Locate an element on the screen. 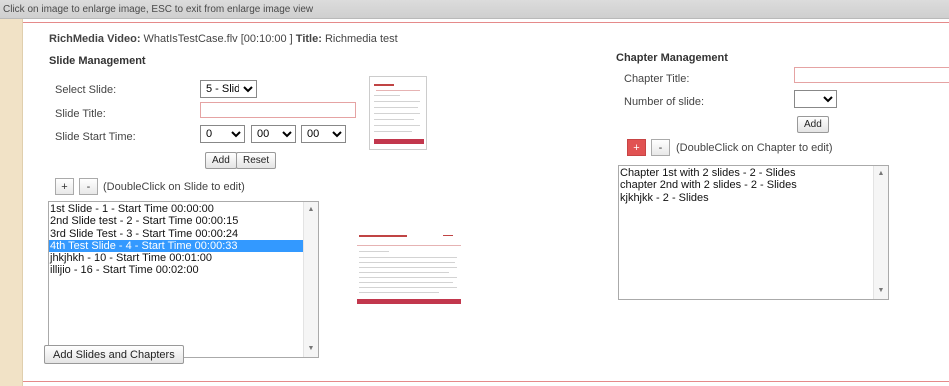  chapter-title-input is located at coordinates (871, 75).